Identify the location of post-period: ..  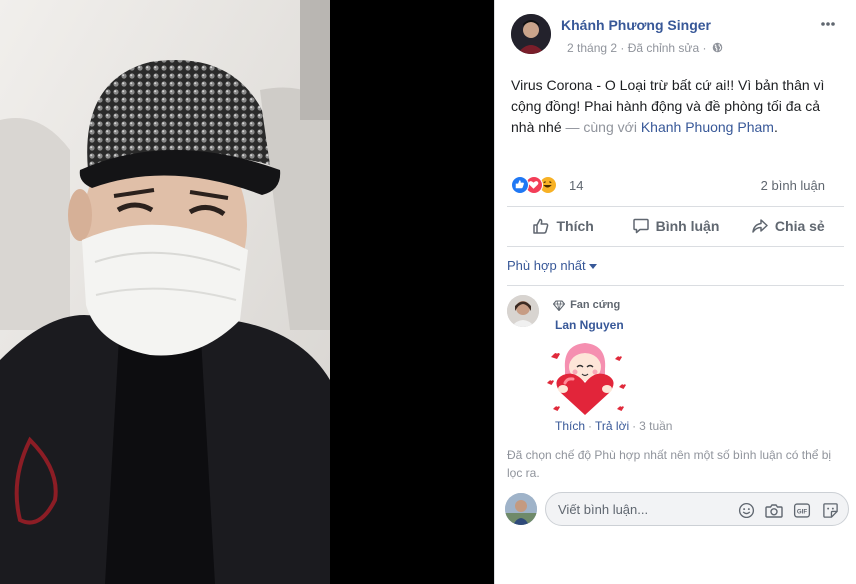
(775, 127).